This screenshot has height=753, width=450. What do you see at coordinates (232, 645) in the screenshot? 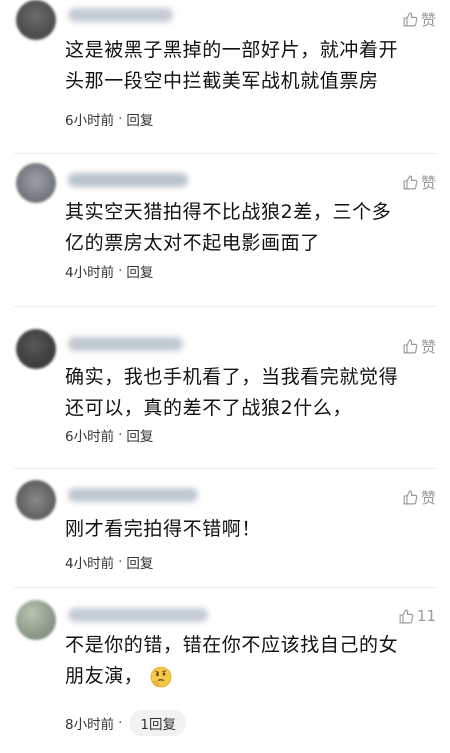
I see `comment-text-line: 不是你的错，错在你不应该找自己的女` at bounding box center [232, 645].